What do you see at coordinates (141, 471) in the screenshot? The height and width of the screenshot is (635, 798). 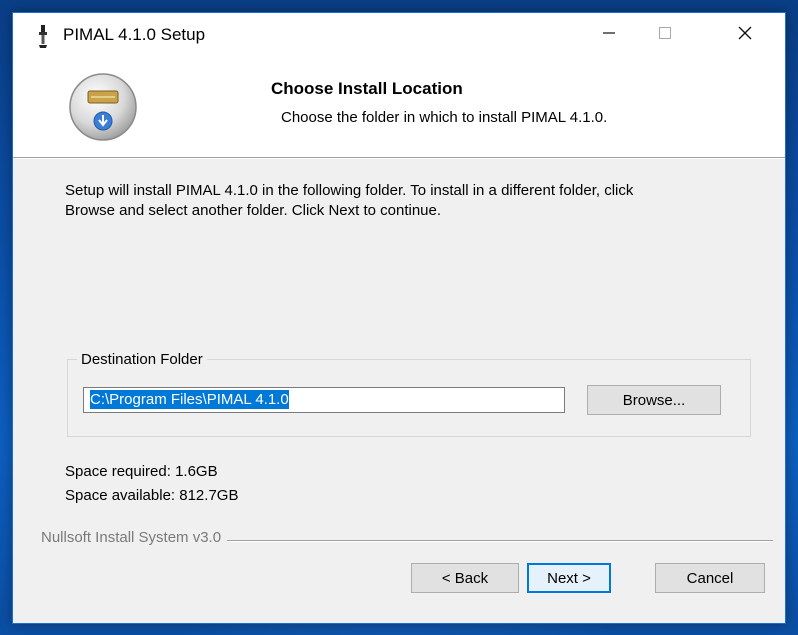 I see `space-required: Space required: 1.6GB` at bounding box center [141, 471].